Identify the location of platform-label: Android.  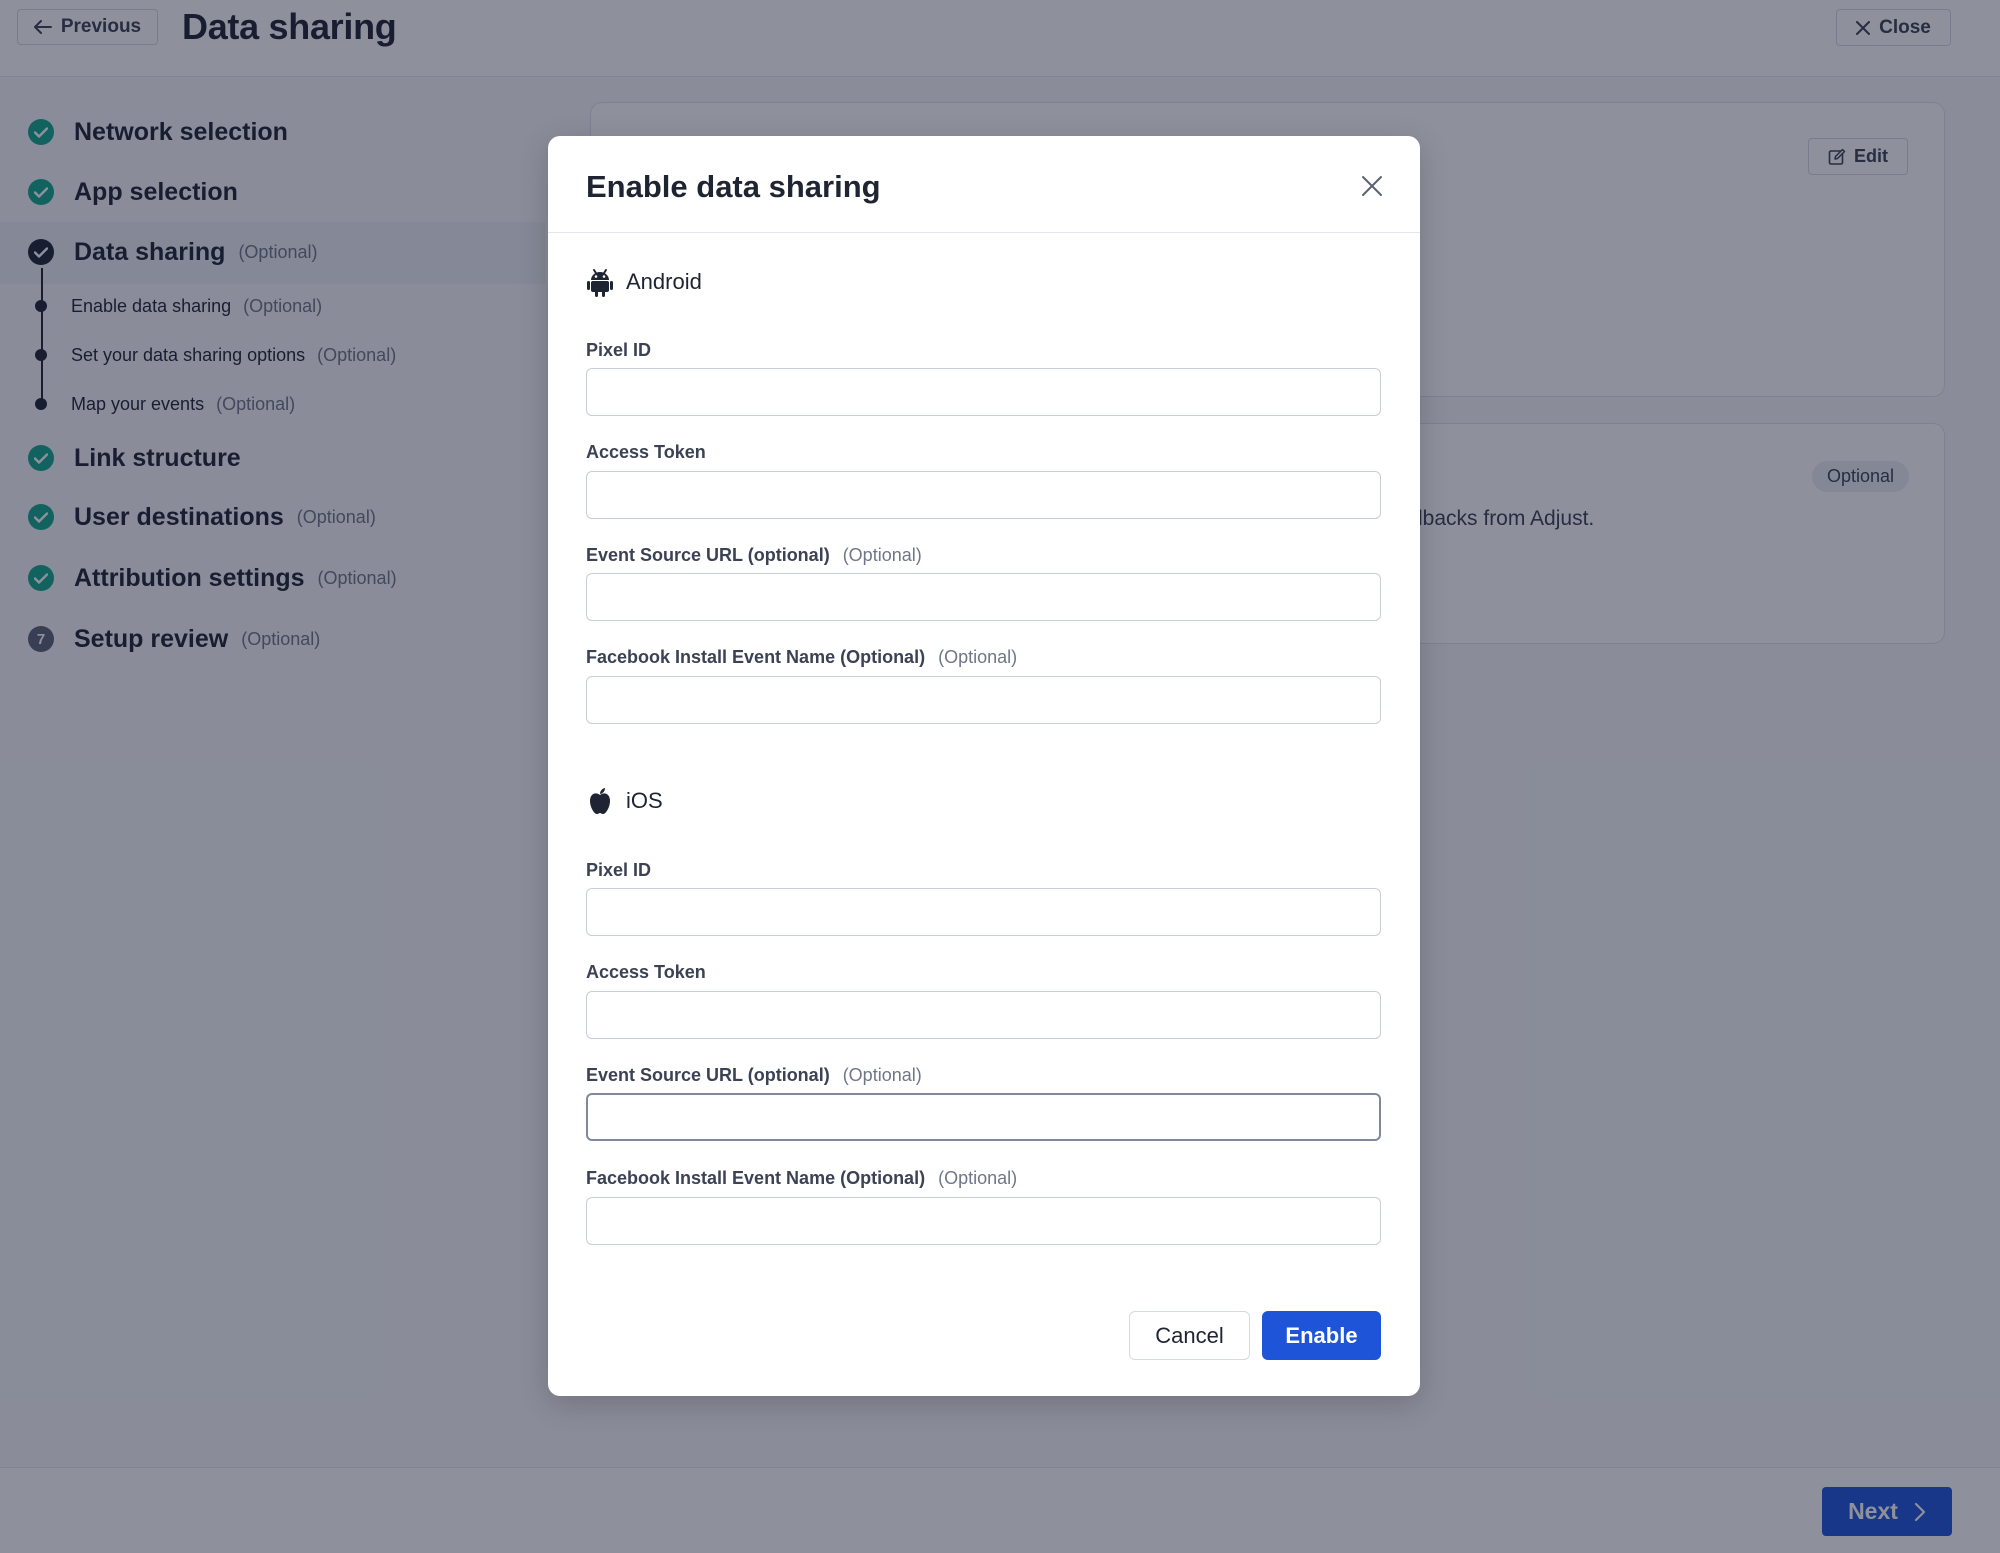
(664, 281).